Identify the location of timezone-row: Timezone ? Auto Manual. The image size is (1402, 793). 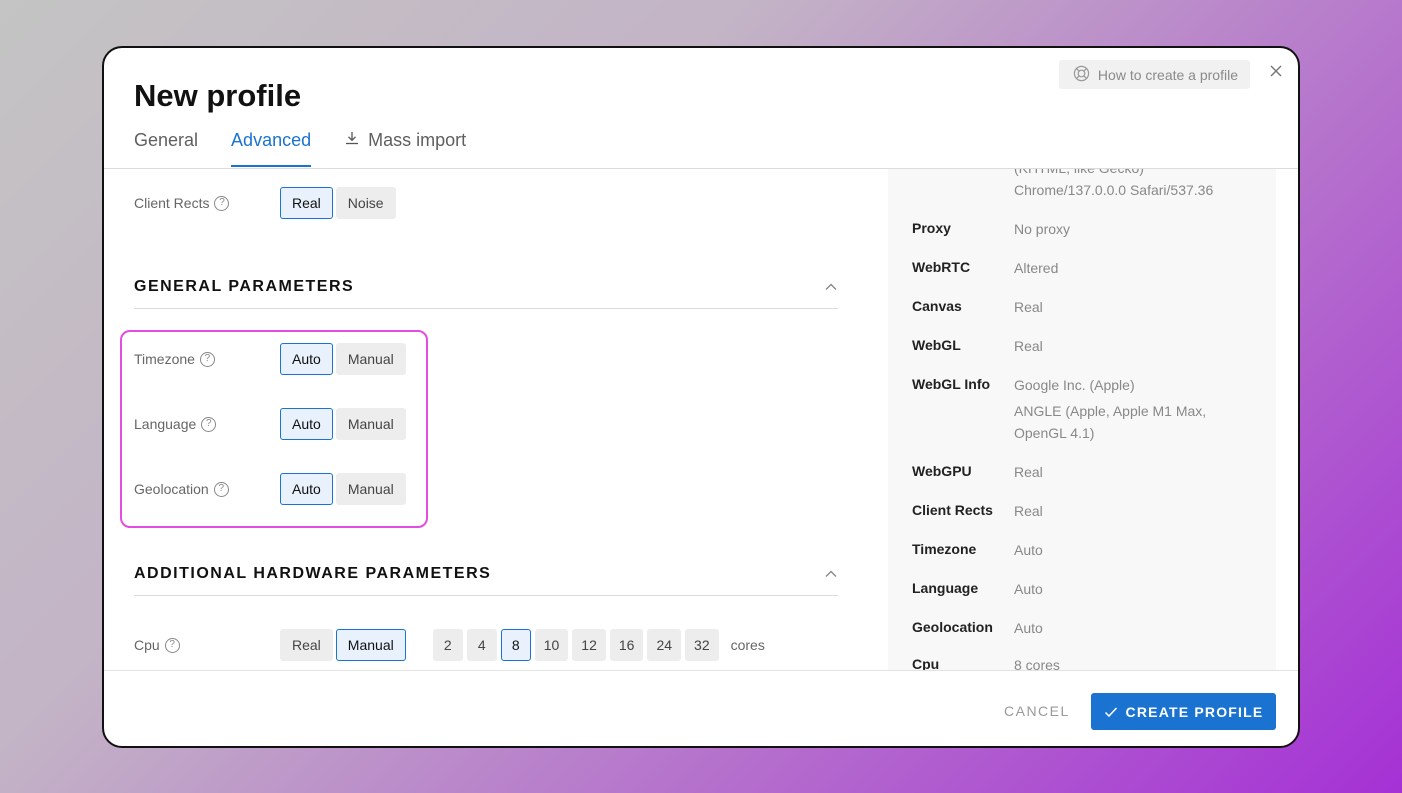
(270, 359).